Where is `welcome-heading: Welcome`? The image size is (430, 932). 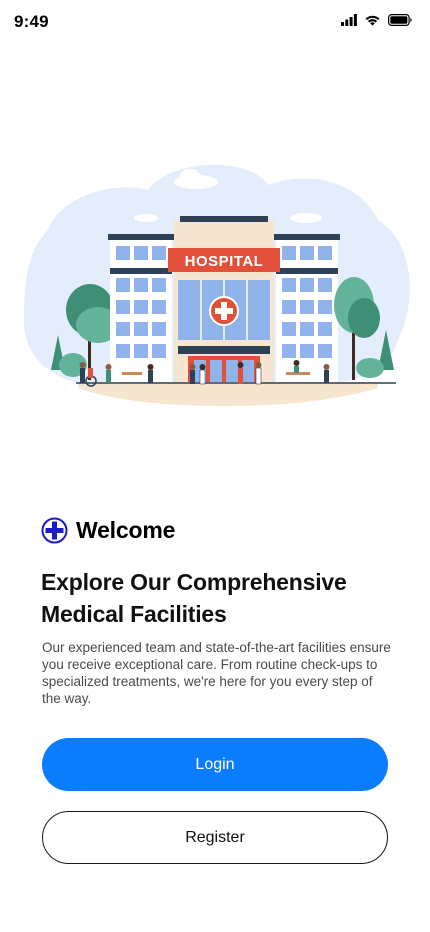
welcome-heading: Welcome is located at coordinates (108, 530).